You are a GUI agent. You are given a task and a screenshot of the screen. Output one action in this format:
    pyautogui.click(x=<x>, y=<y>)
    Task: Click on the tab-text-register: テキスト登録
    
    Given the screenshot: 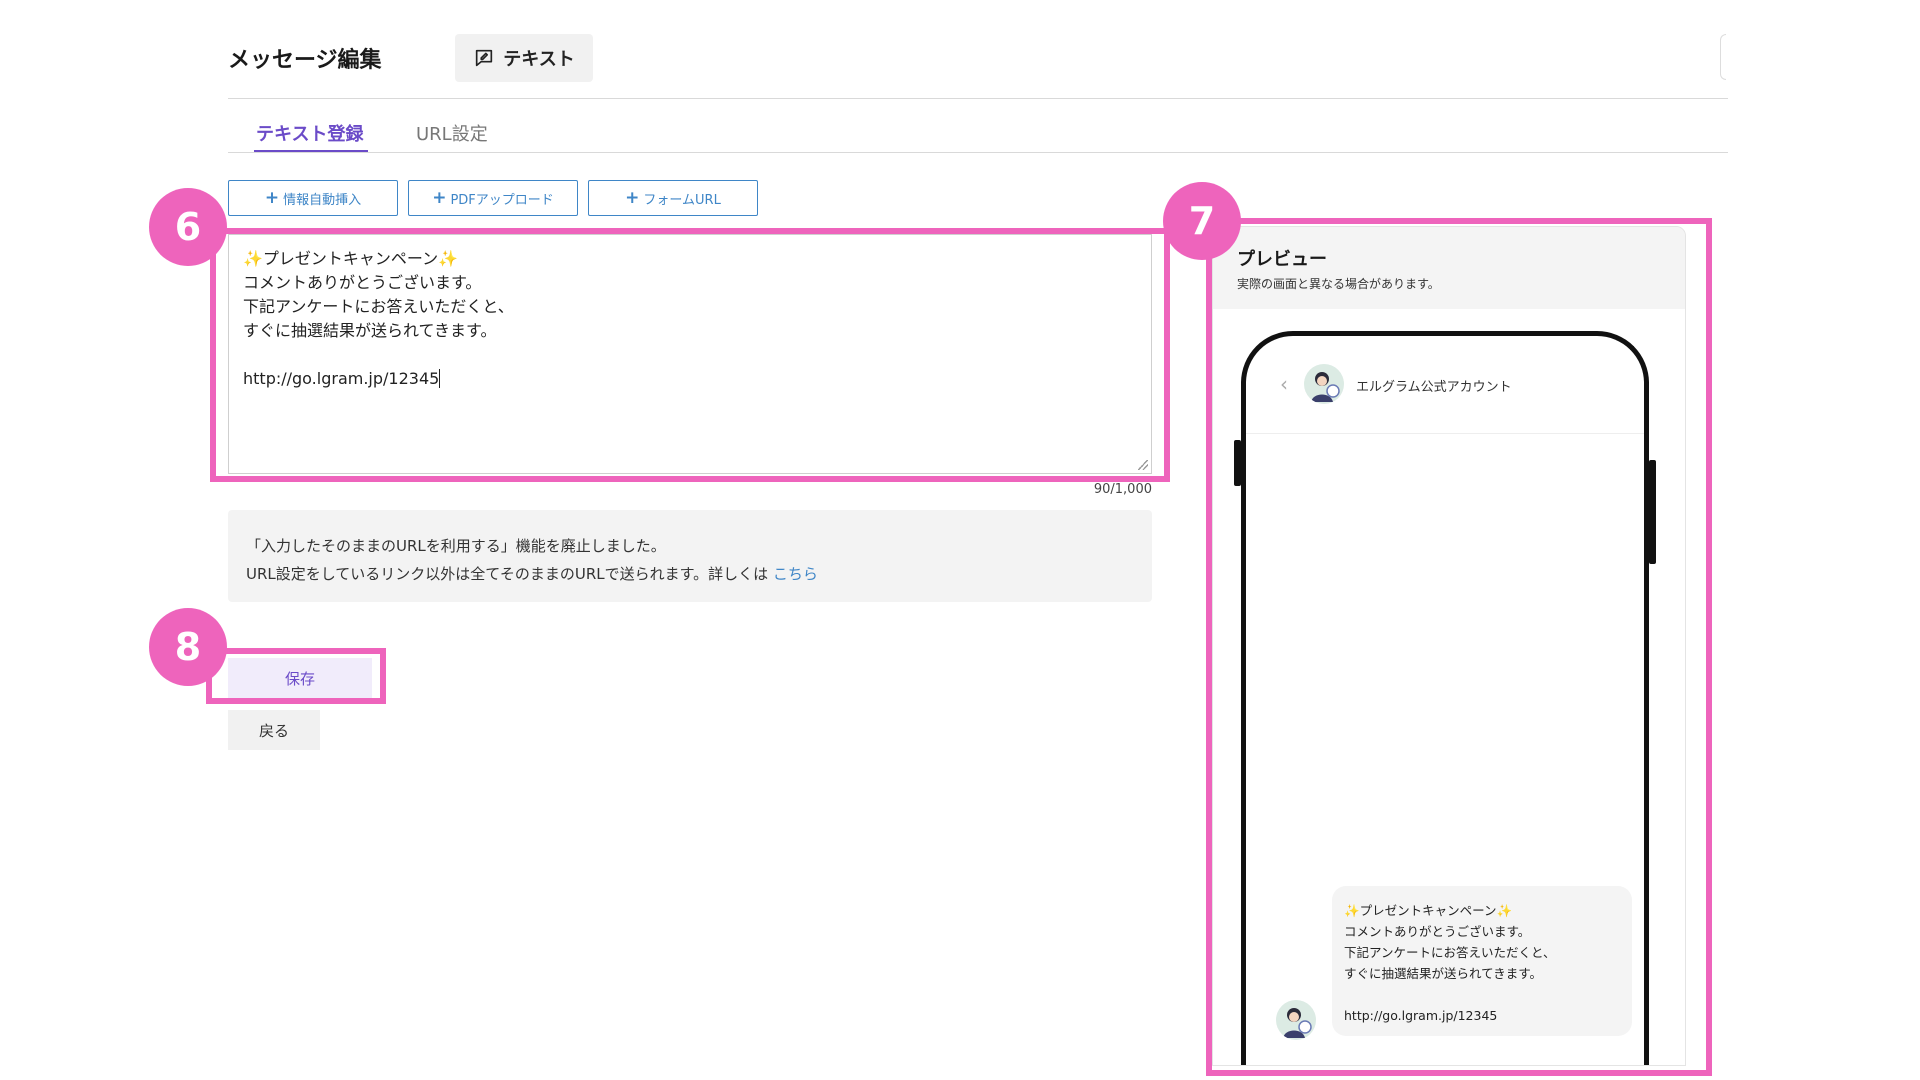 What is the action you would take?
    pyautogui.click(x=309, y=133)
    